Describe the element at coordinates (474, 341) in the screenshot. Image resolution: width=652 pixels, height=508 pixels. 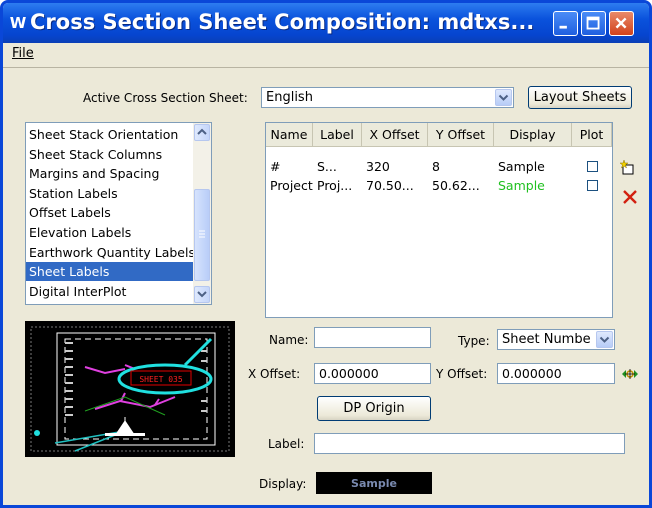
I see `type-label: Type:` at that location.